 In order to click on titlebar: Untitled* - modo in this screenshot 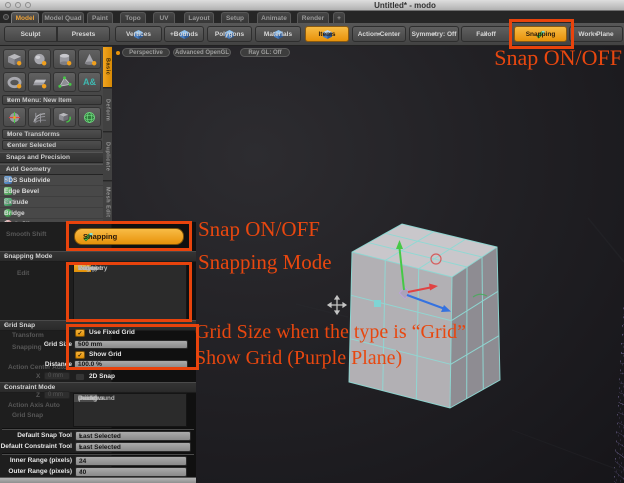, I will do `click(312, 5)`.